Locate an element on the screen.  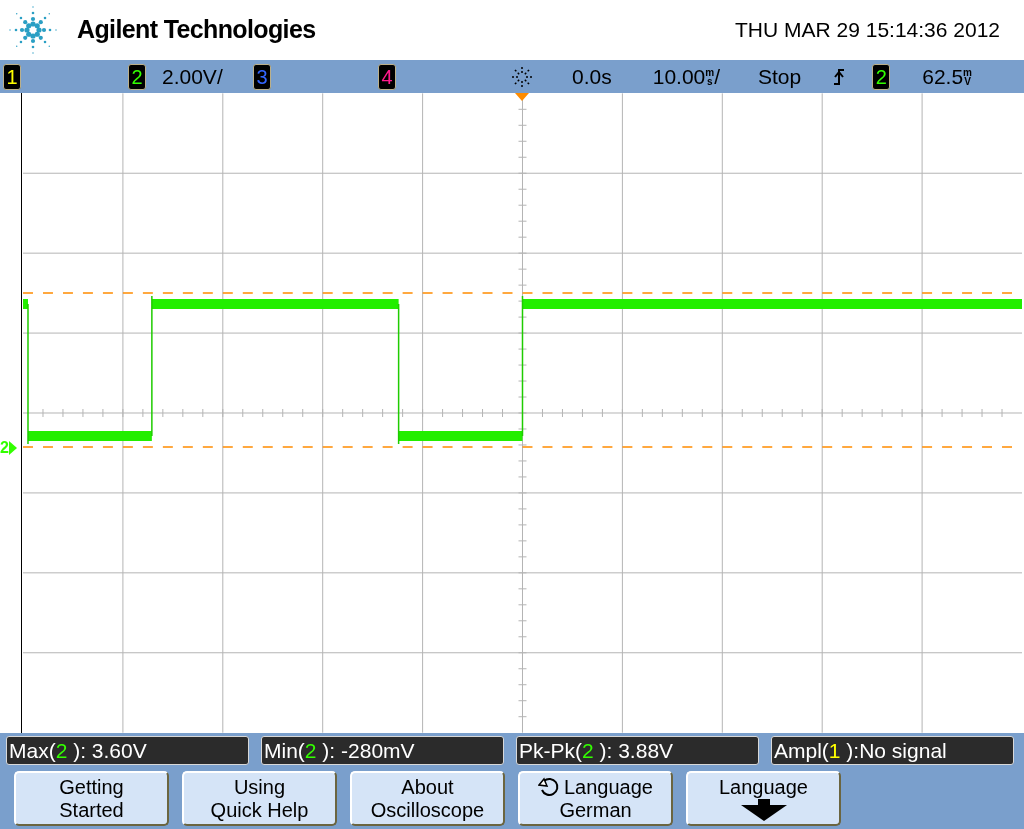
measurement-readout: Max(2 ): 3.60V is located at coordinates (127, 750).